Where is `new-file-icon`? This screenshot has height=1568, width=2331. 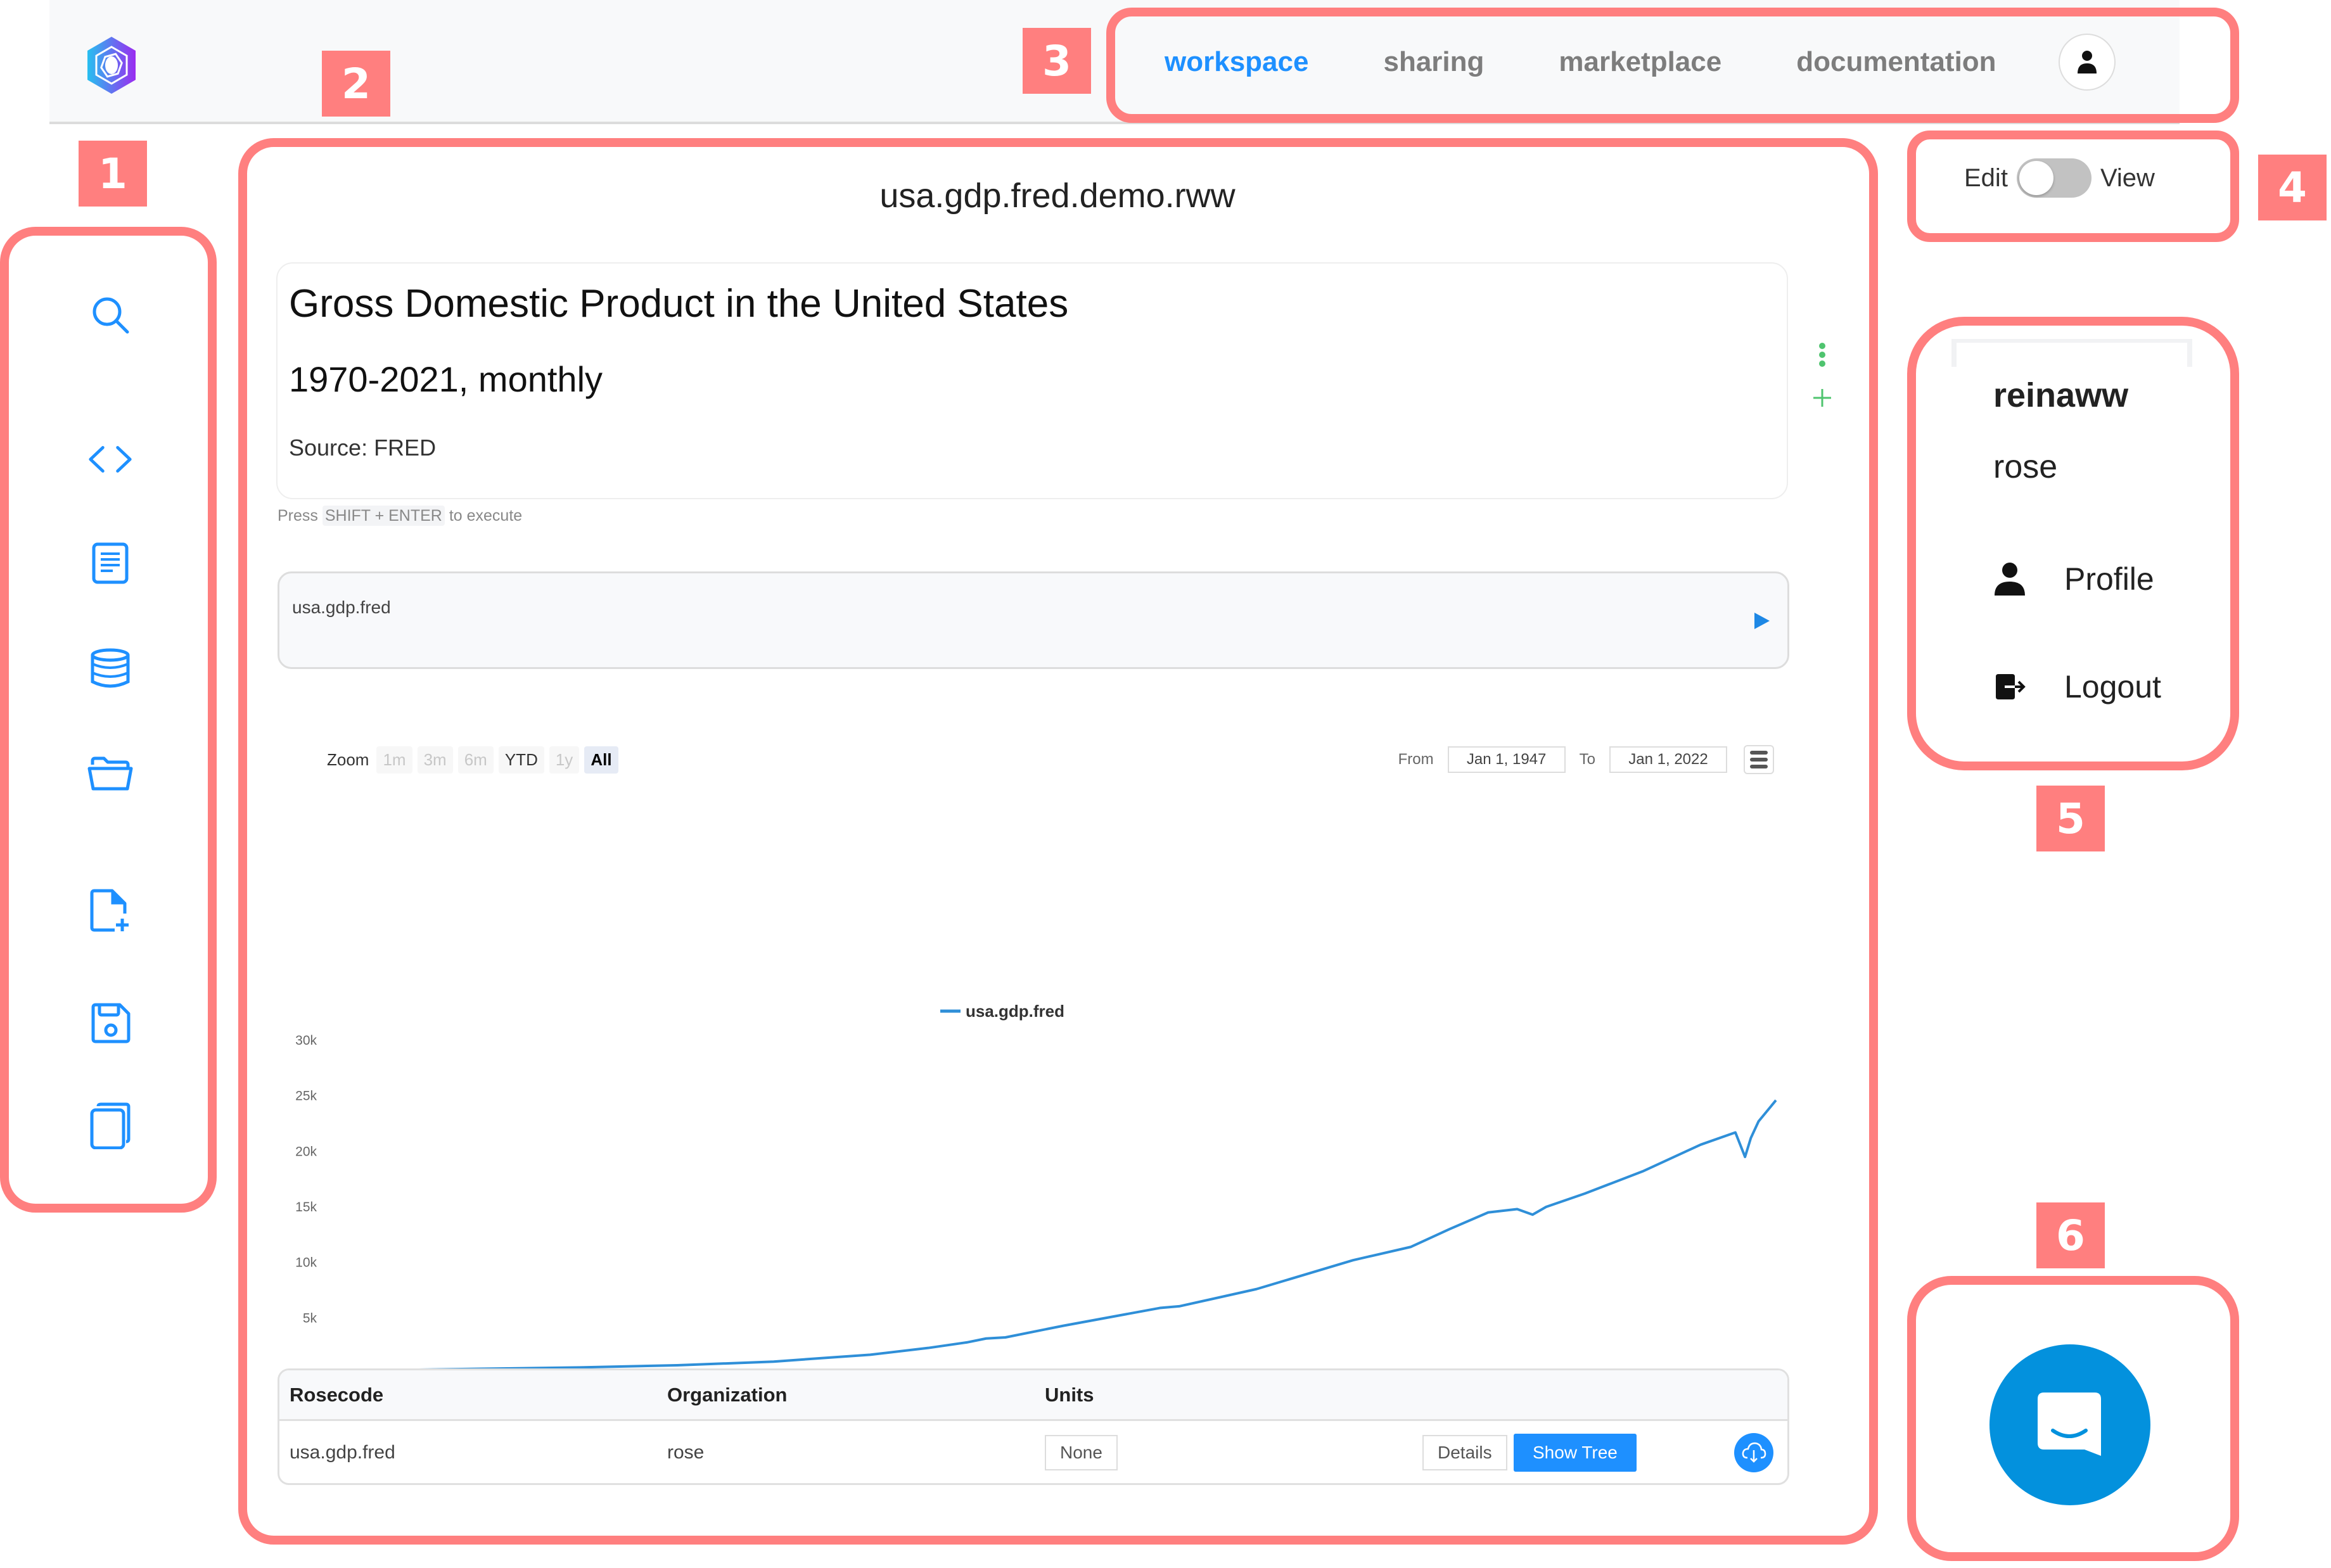 new-file-icon is located at coordinates (109, 910).